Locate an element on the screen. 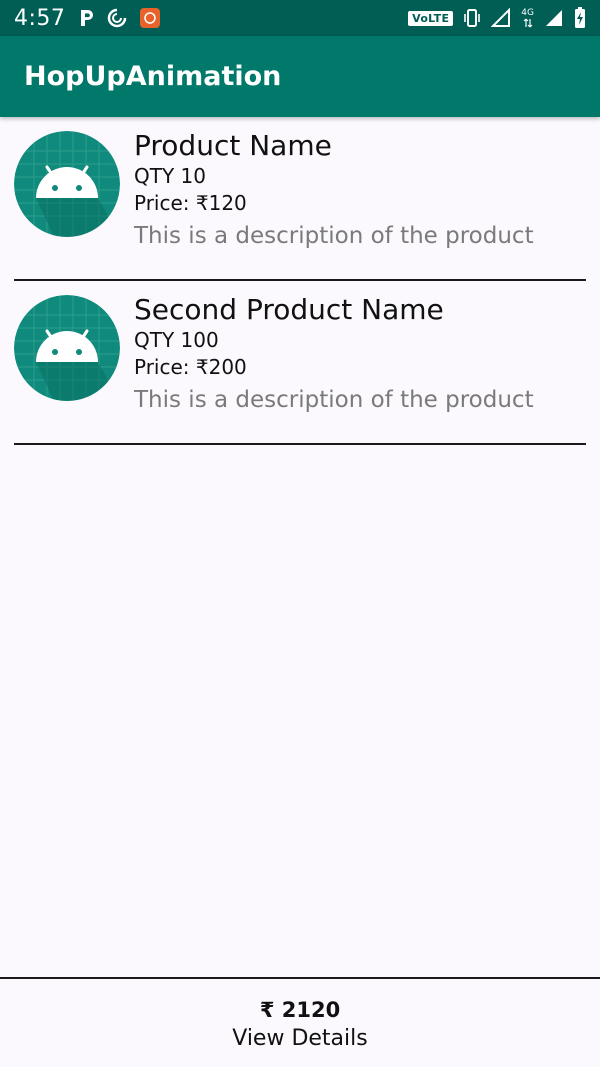  total-amount: ₹ 2120 is located at coordinates (300, 1010).